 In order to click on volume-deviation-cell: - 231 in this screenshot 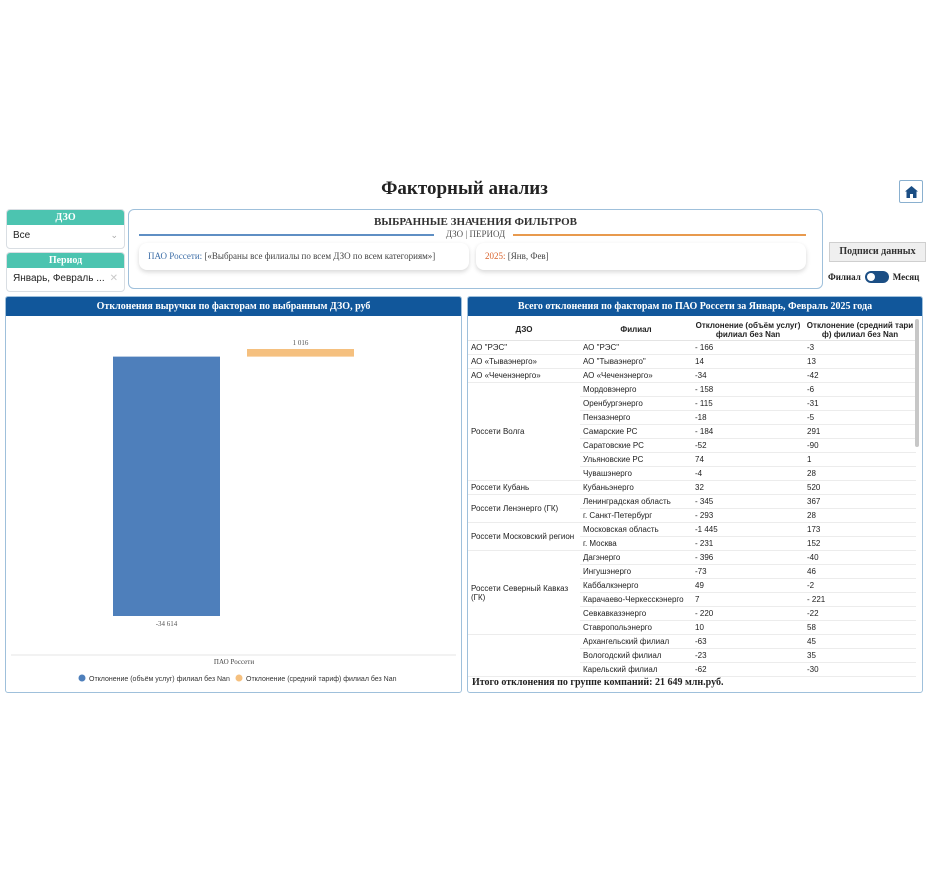, I will do `click(748, 543)`.